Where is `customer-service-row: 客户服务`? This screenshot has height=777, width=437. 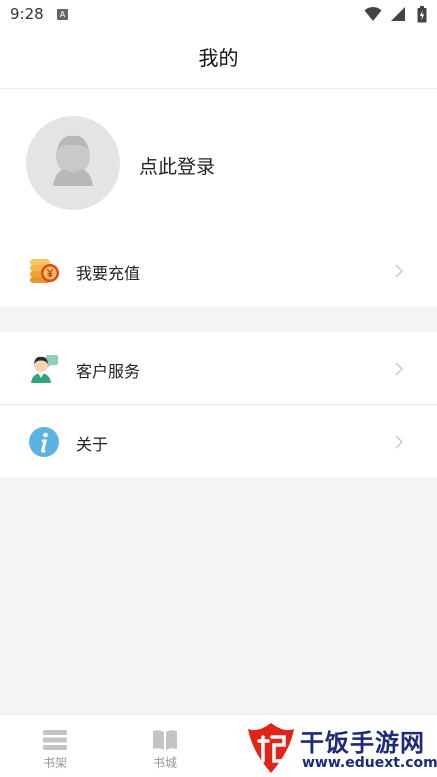 customer-service-row: 客户服务 is located at coordinates (218, 368).